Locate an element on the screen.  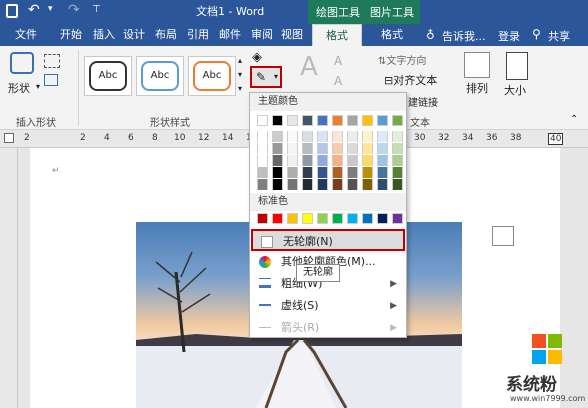
vertical-ruler is located at coordinates (9, 278).